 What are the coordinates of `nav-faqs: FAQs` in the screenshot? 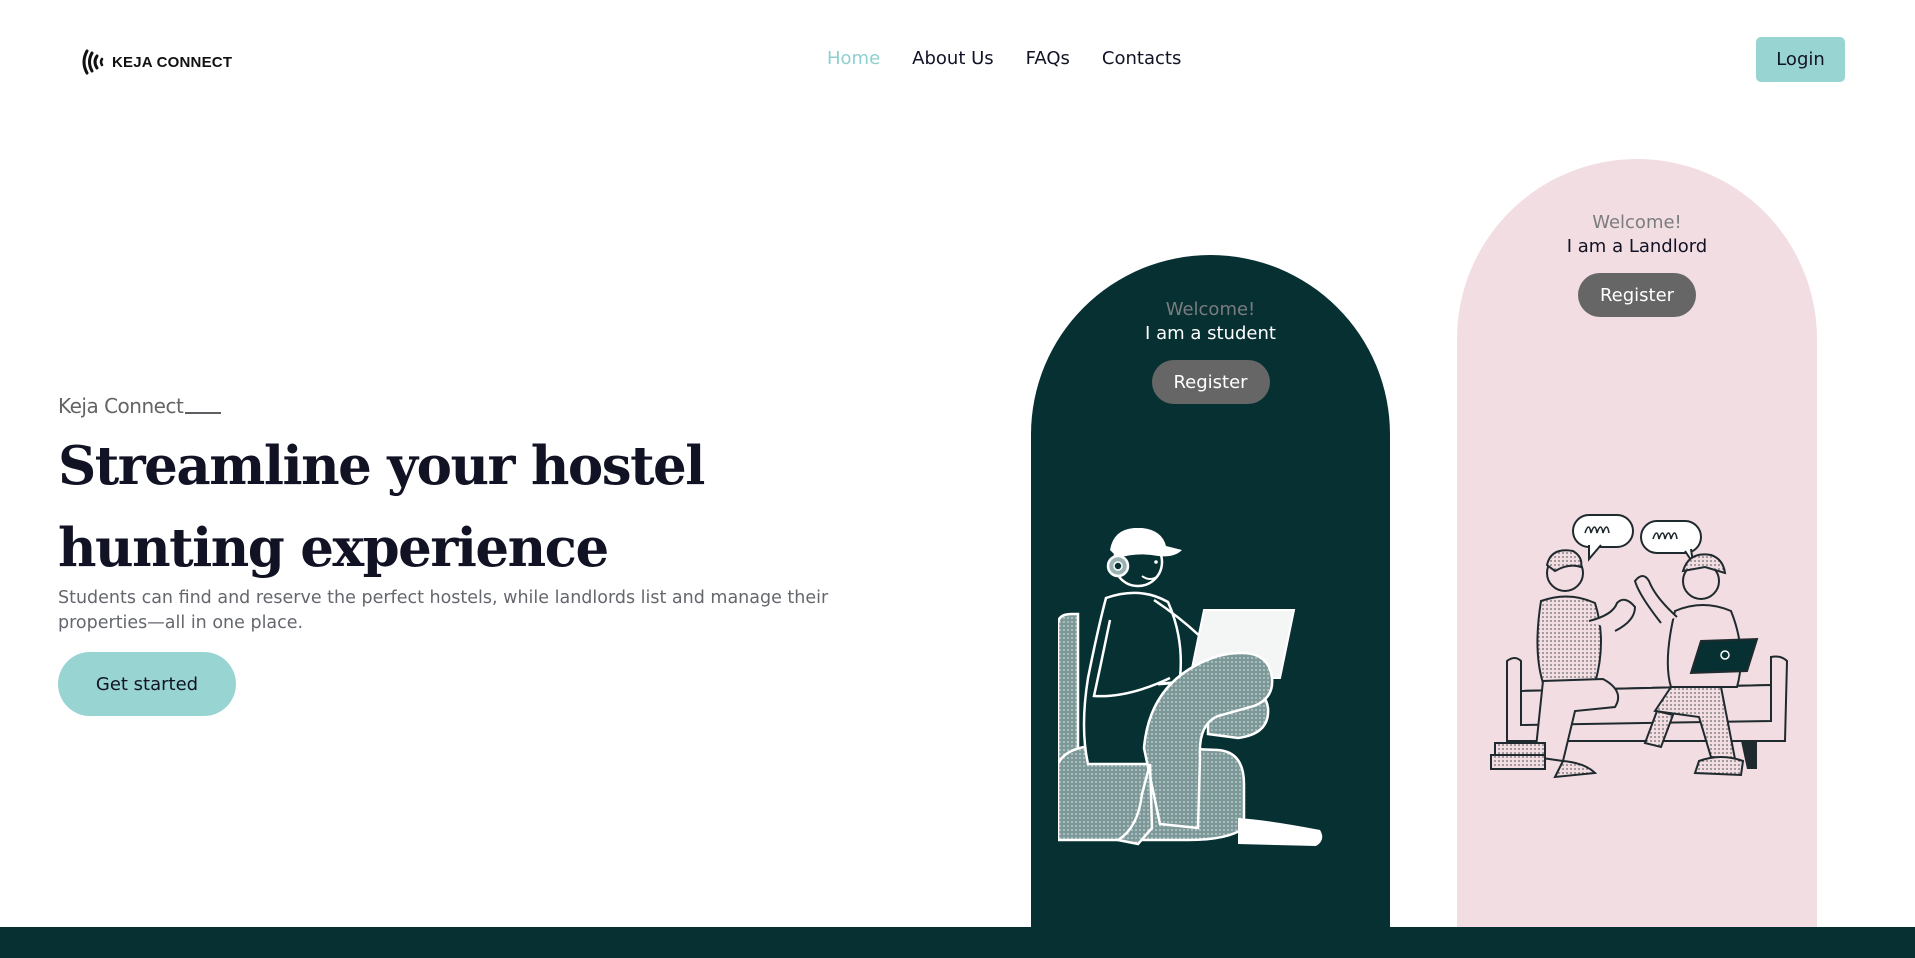 It's located at (1048, 58).